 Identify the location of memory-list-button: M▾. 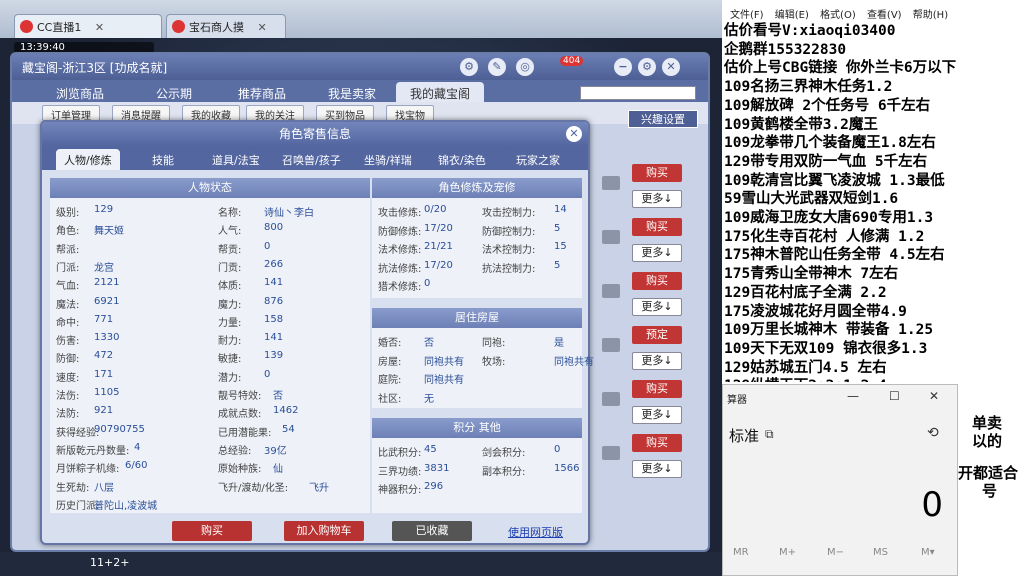
(928, 552).